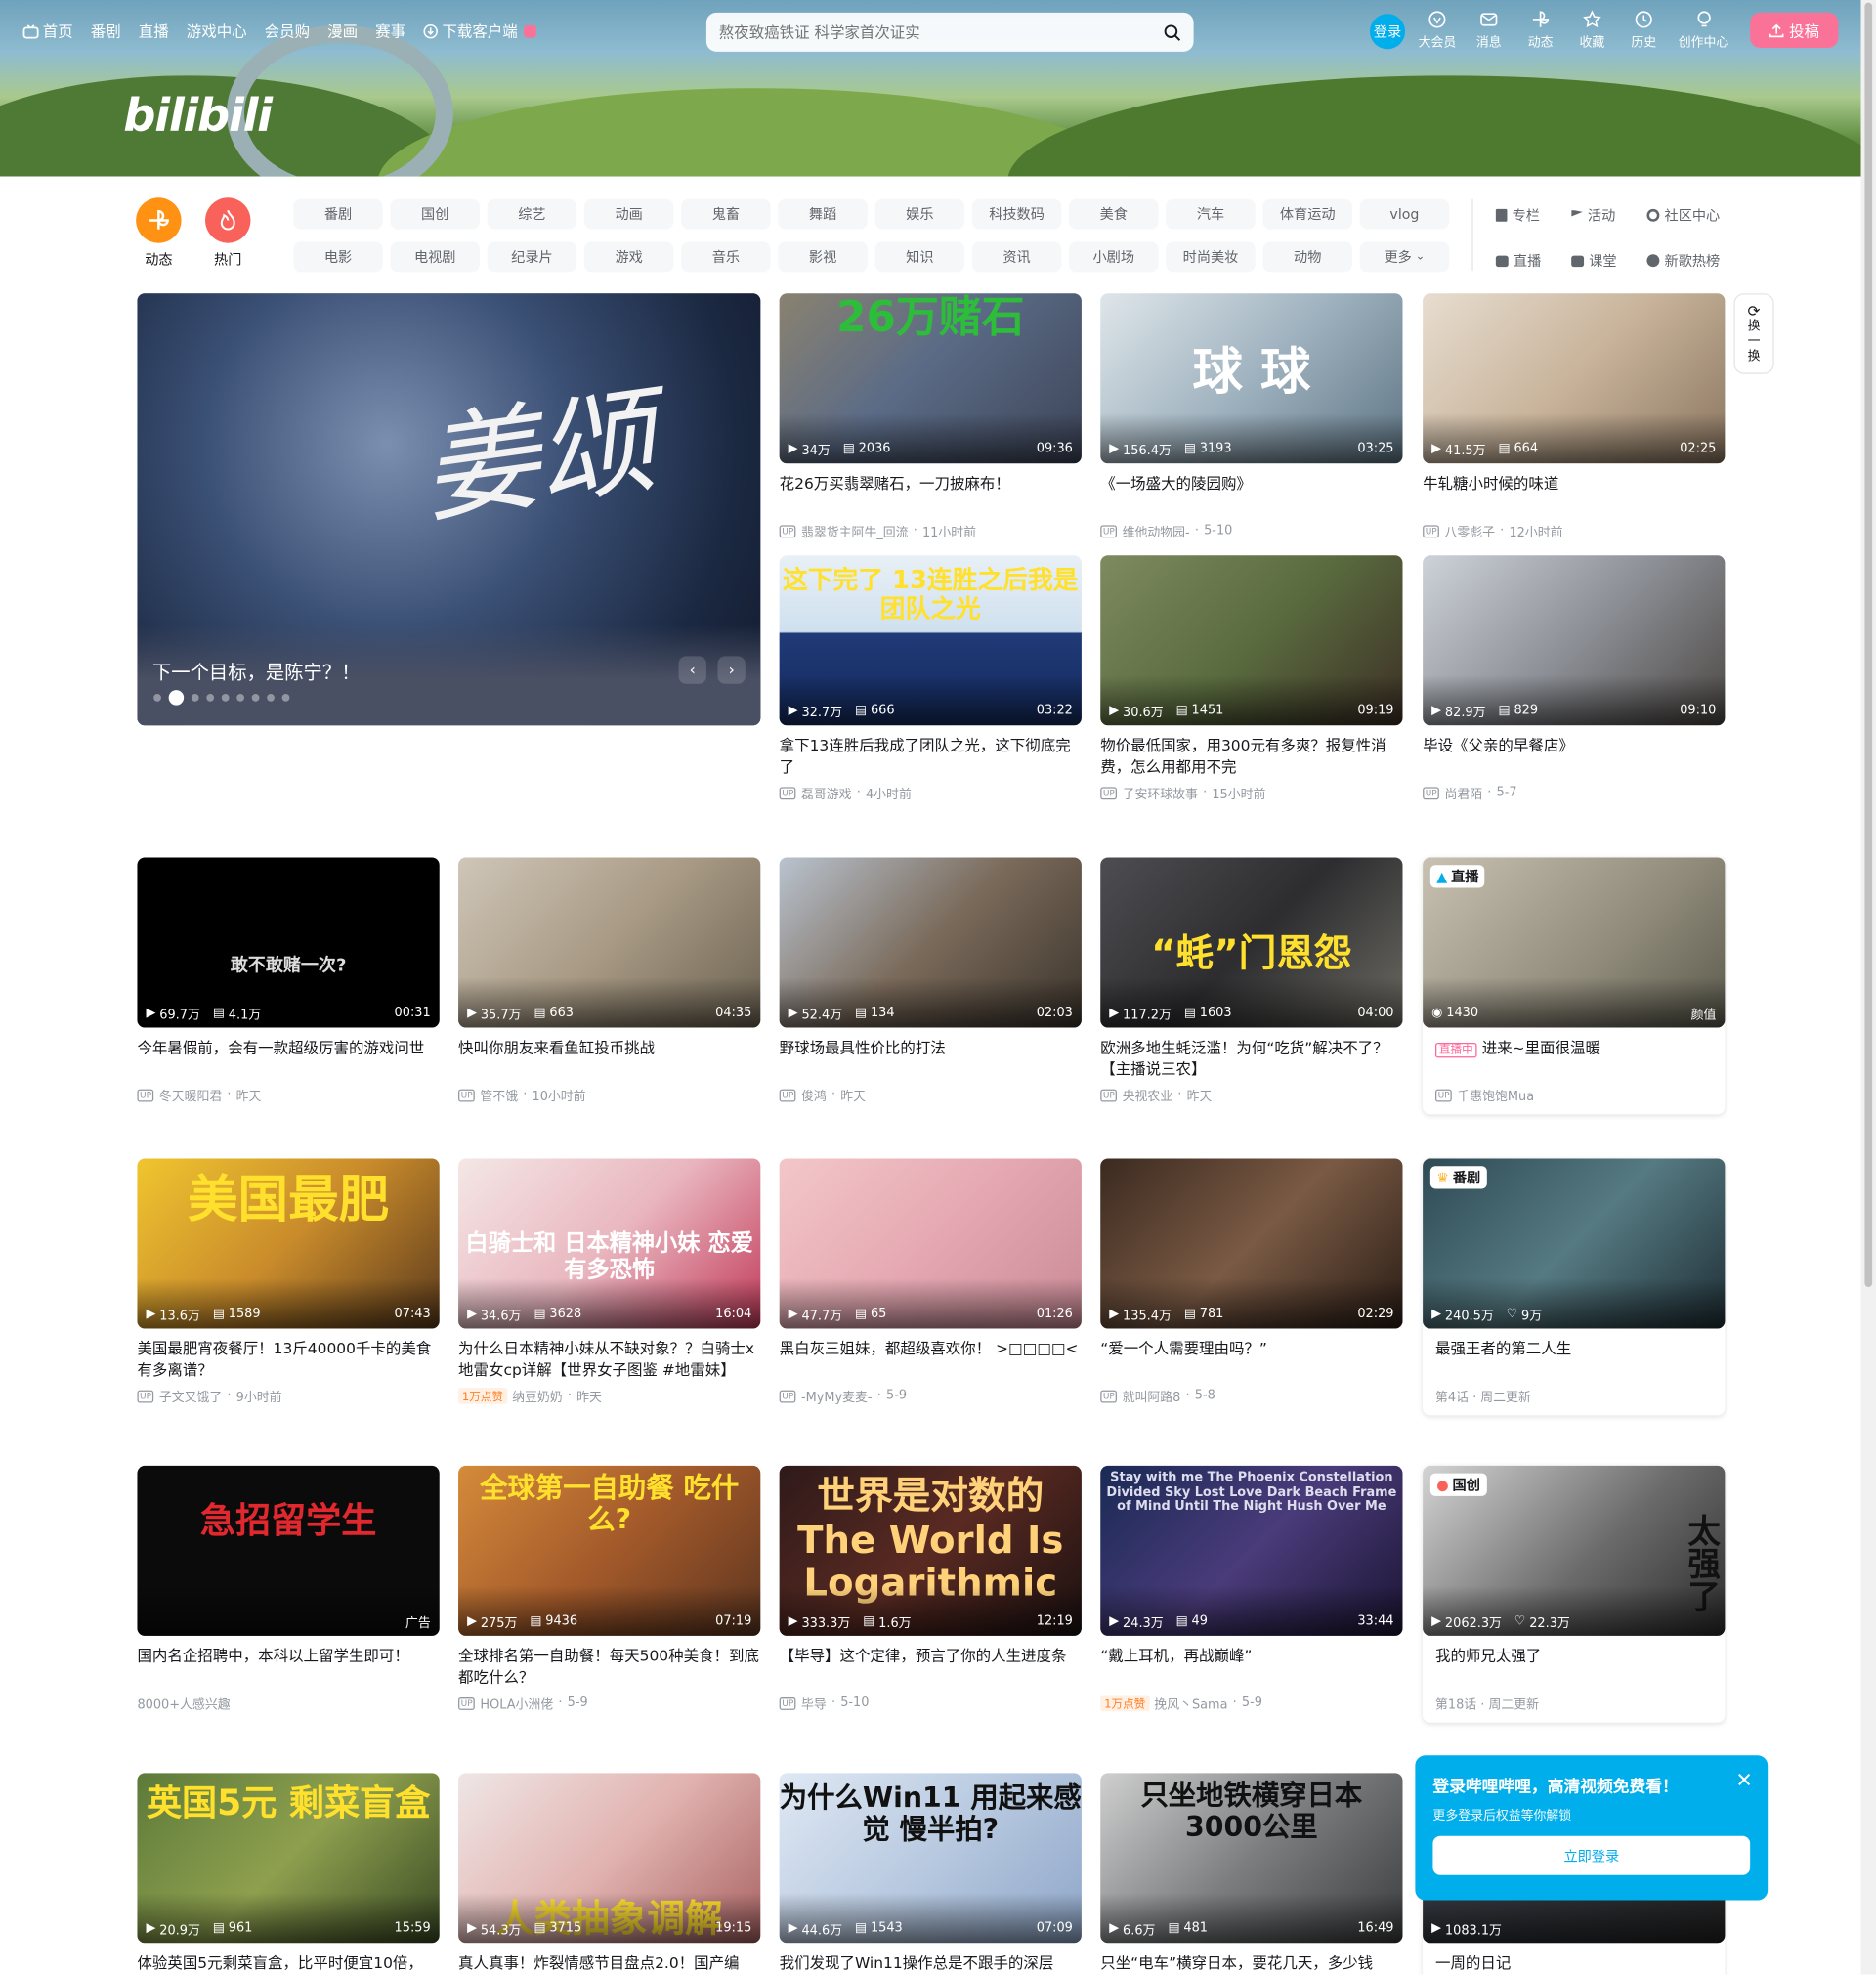  I want to click on channel-chip: 番剧, so click(338, 214).